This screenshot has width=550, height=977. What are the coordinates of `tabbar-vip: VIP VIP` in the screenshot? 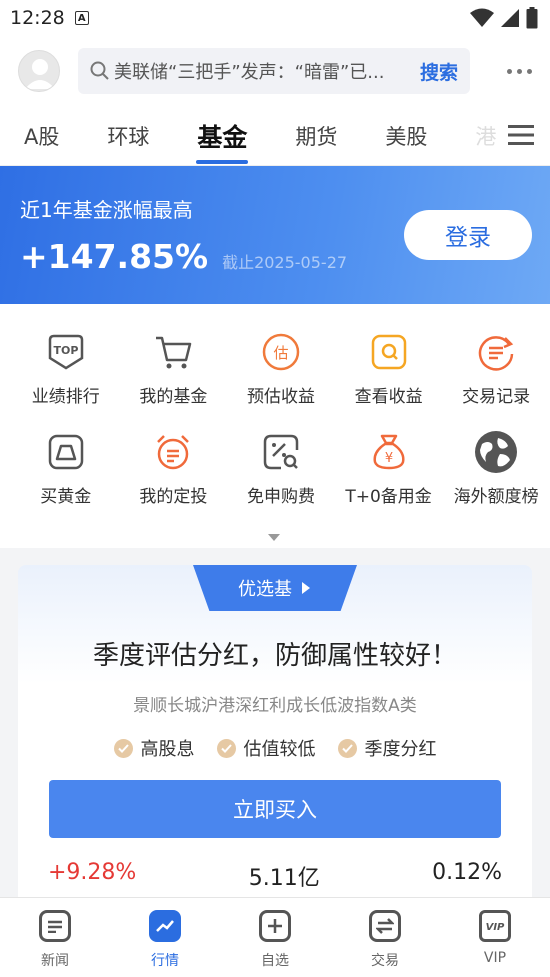 It's located at (495, 937).